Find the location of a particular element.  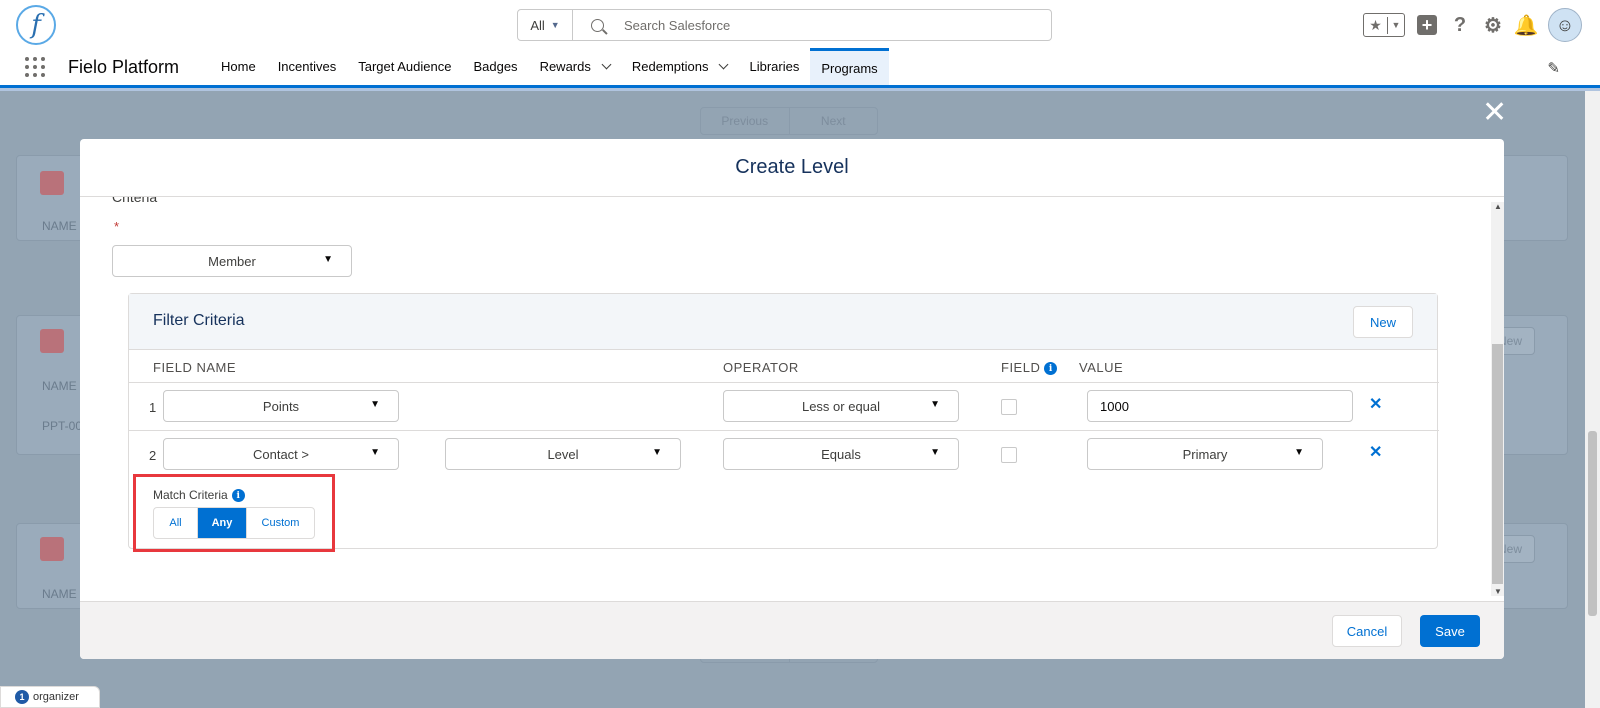

global-search: All ▼ Search Salesforce is located at coordinates (784, 25).